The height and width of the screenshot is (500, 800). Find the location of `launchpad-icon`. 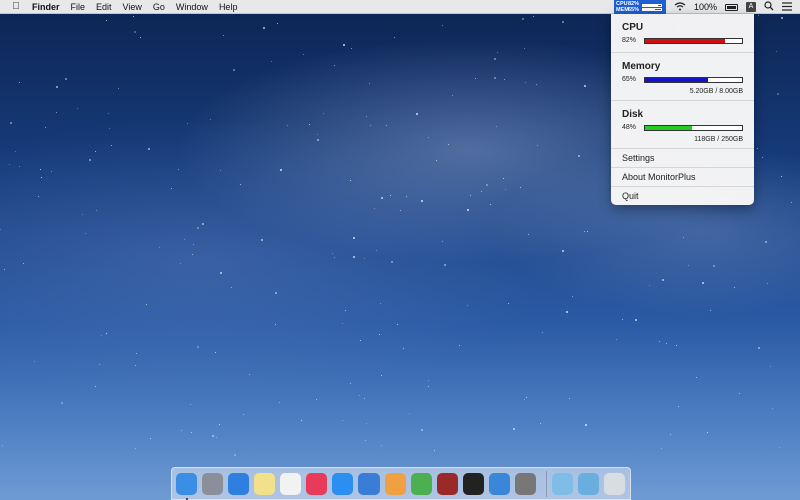

launchpad-icon is located at coordinates (213, 483).